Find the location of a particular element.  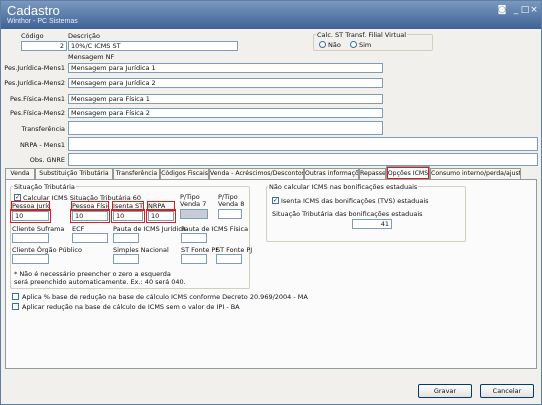

description-label: Descrição is located at coordinates (84, 36).